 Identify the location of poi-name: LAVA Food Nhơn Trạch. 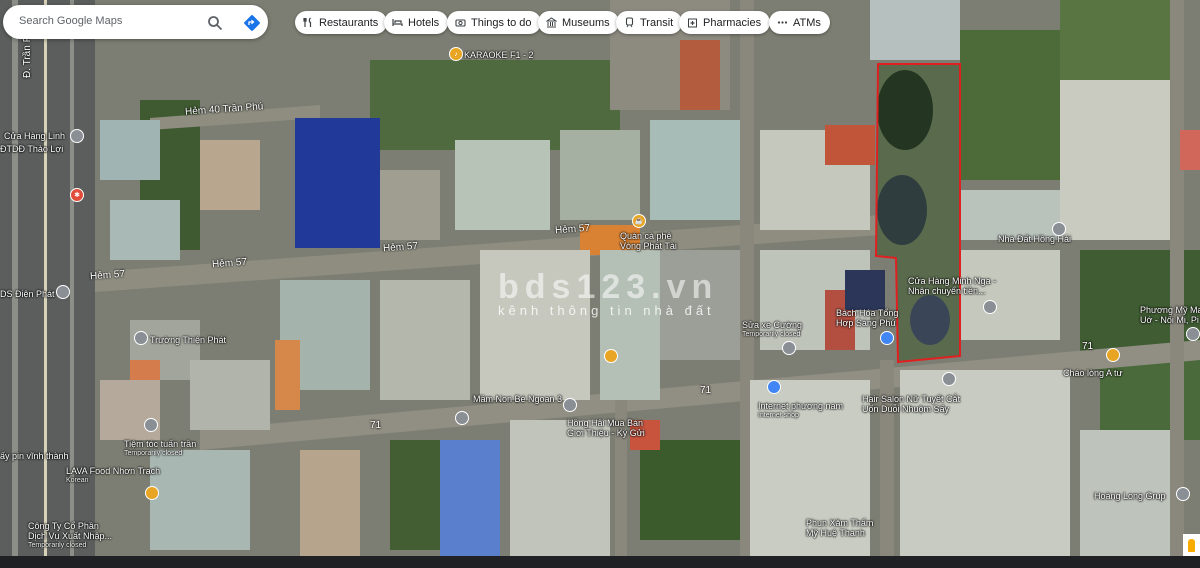
(113, 471).